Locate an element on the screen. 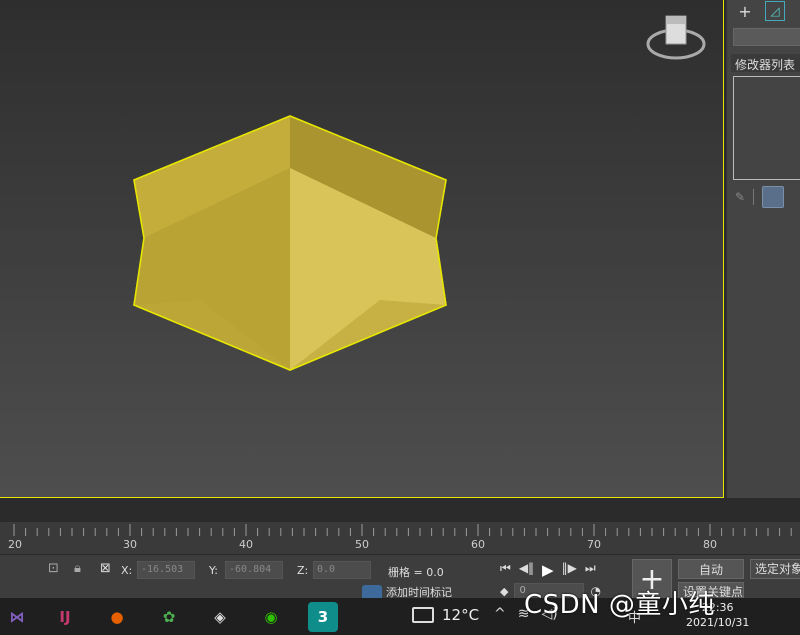 Image resolution: width=800 pixels, height=635 pixels. x-coordinate-field: -16.503 is located at coordinates (166, 570).